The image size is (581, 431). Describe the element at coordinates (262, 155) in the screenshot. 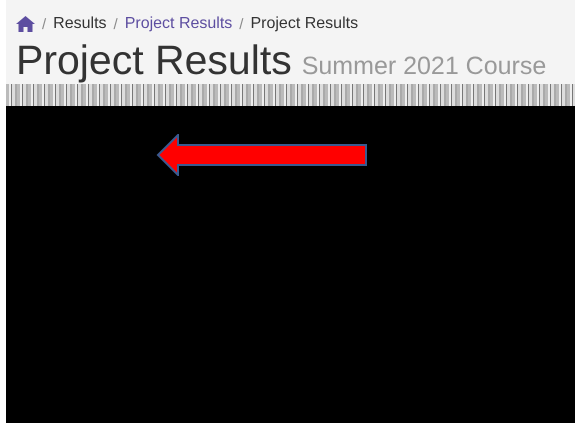

I see `arrow-icon` at that location.